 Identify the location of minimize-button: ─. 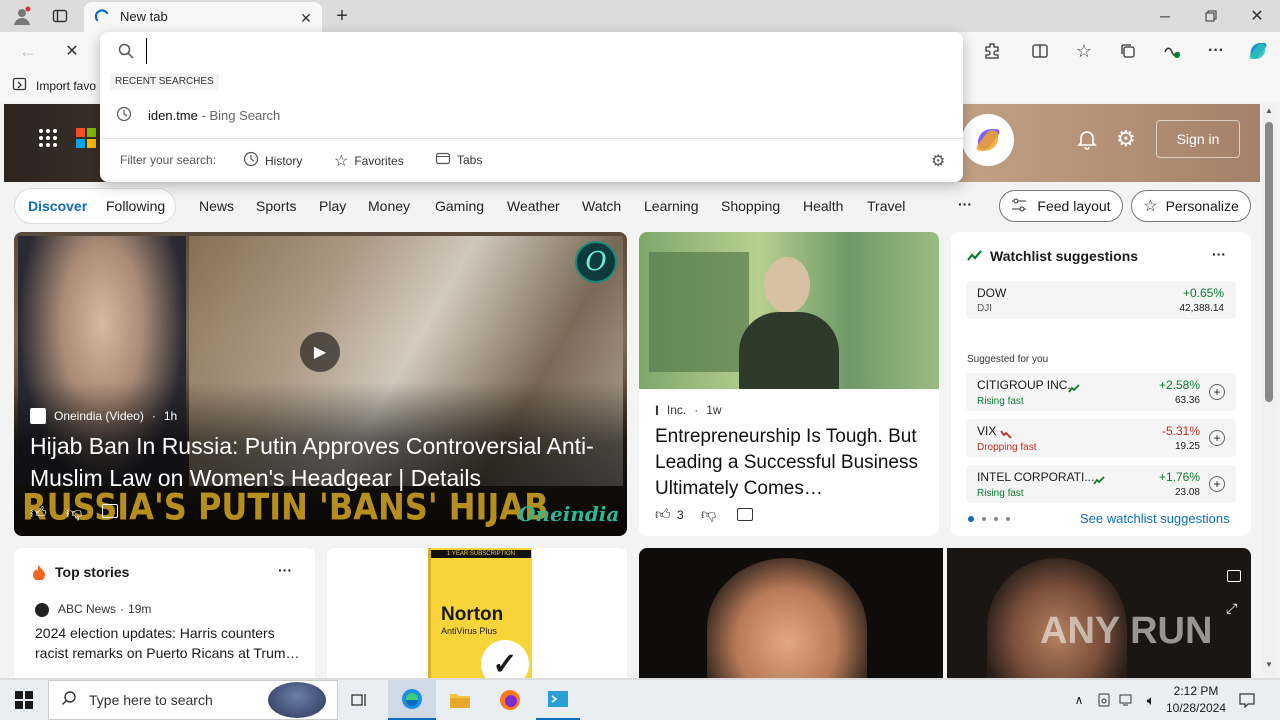
(1165, 16).